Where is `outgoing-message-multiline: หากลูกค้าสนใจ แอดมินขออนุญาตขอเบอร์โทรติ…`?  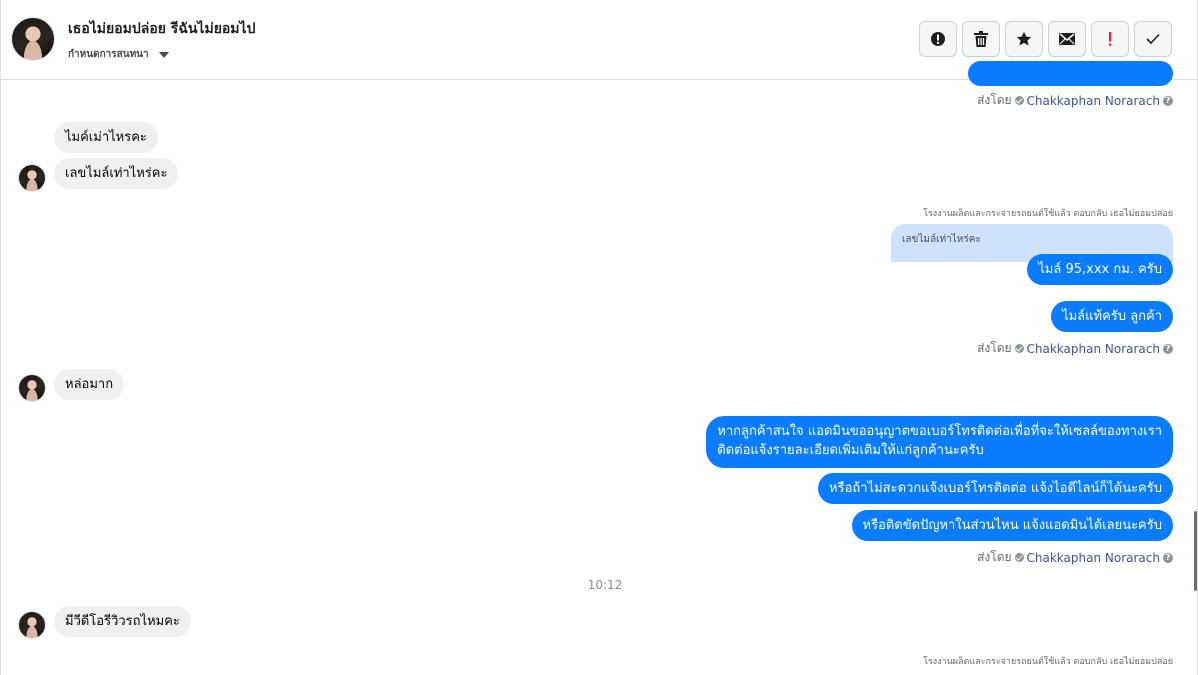 outgoing-message-multiline: หากลูกค้าสนใจ แอดมินขออนุญาตขอเบอร์โทรติ… is located at coordinates (939, 442).